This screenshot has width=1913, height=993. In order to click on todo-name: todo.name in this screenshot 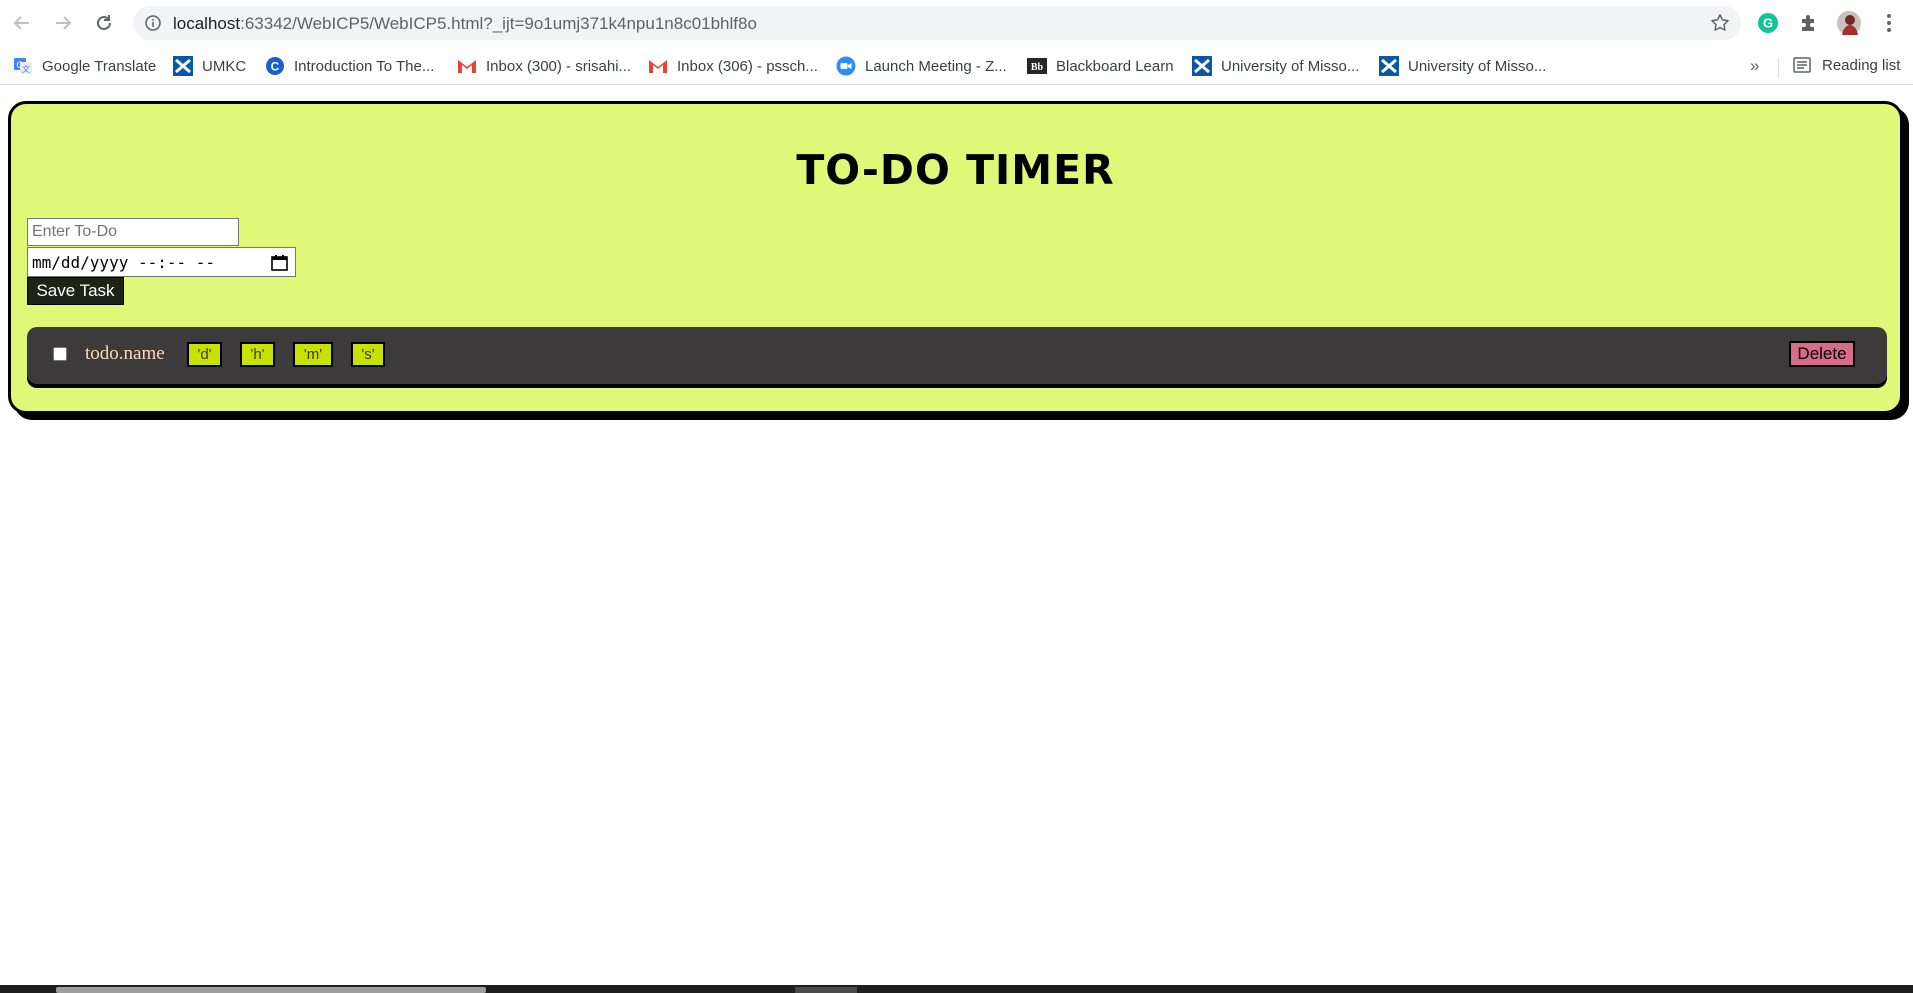, I will do `click(125, 353)`.